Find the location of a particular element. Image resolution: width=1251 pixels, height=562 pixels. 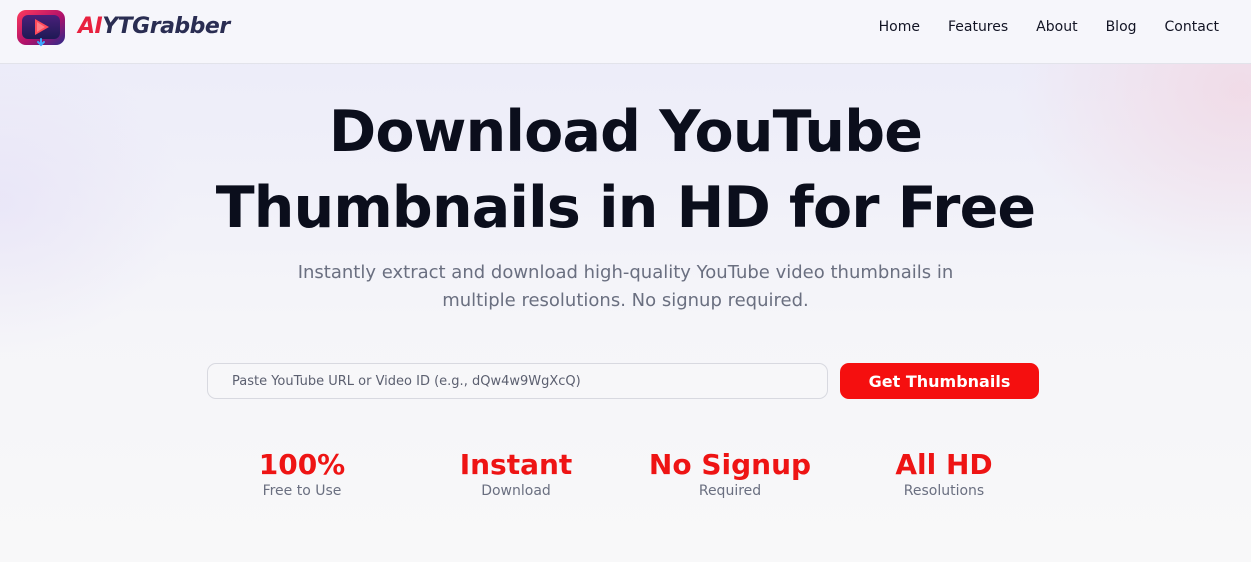

hero-title-line2: Thumbnails in HD for Free is located at coordinates (625, 208).